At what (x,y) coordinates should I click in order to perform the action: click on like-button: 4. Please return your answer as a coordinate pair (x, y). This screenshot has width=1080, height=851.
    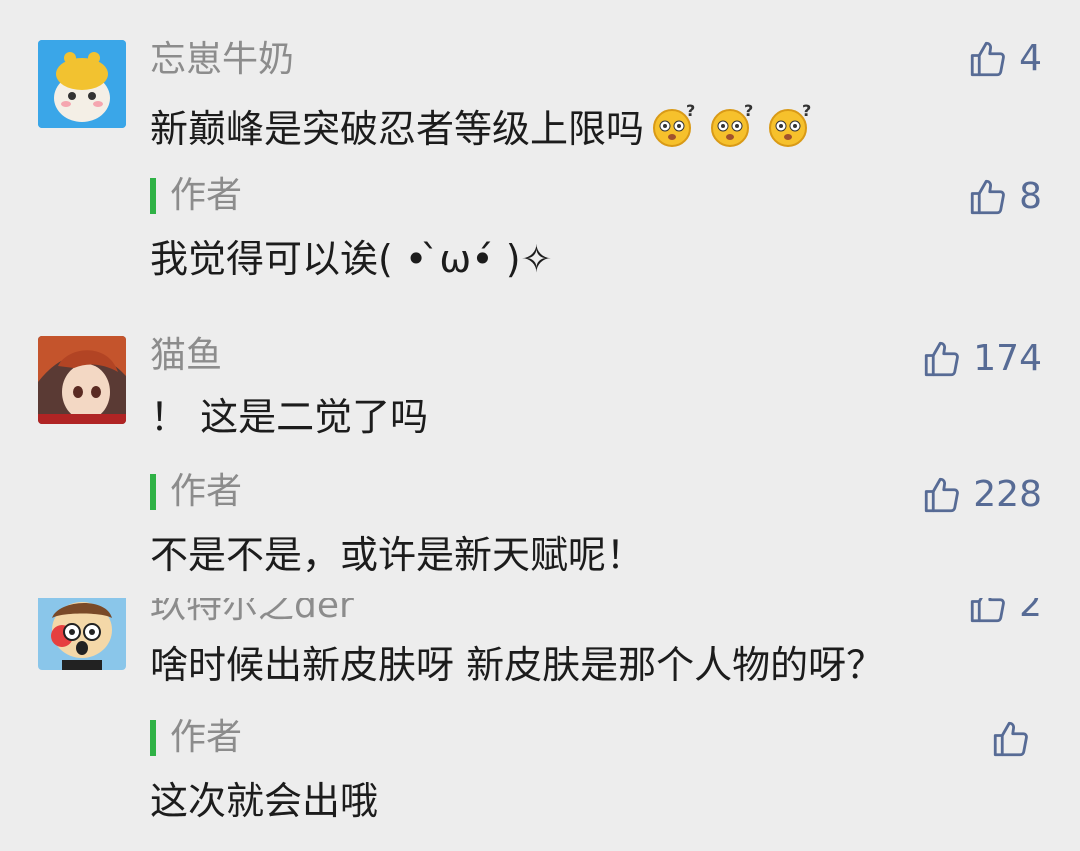
    Looking at the image, I should click on (1004, 59).